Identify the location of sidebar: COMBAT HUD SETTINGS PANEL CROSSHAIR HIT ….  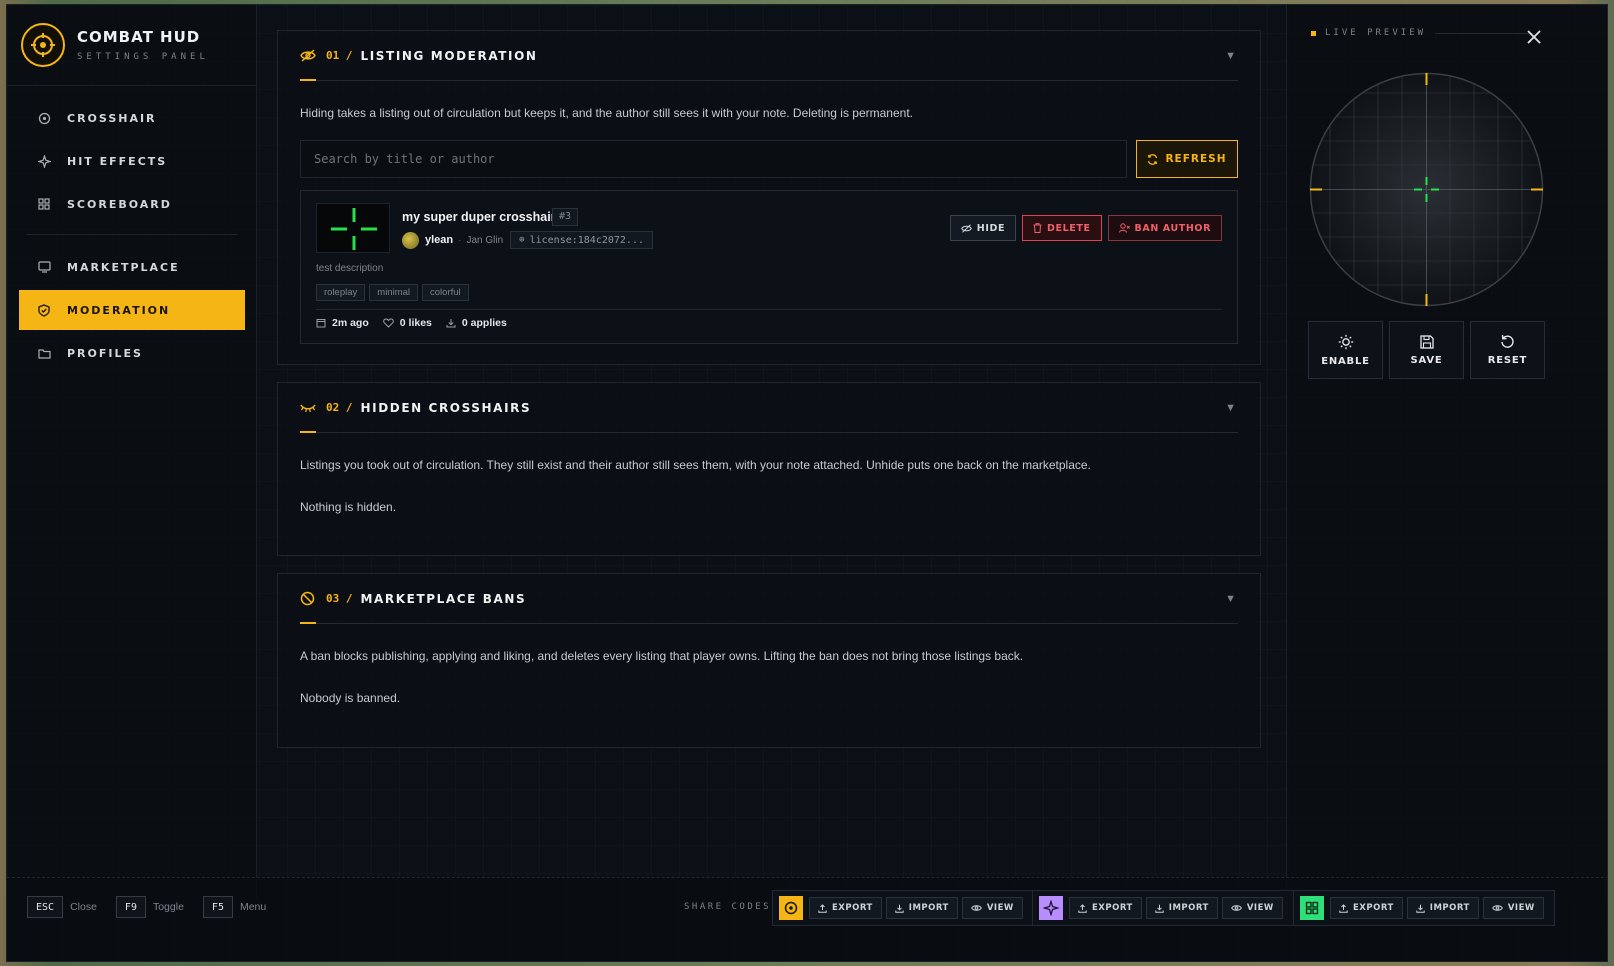
(132, 452).